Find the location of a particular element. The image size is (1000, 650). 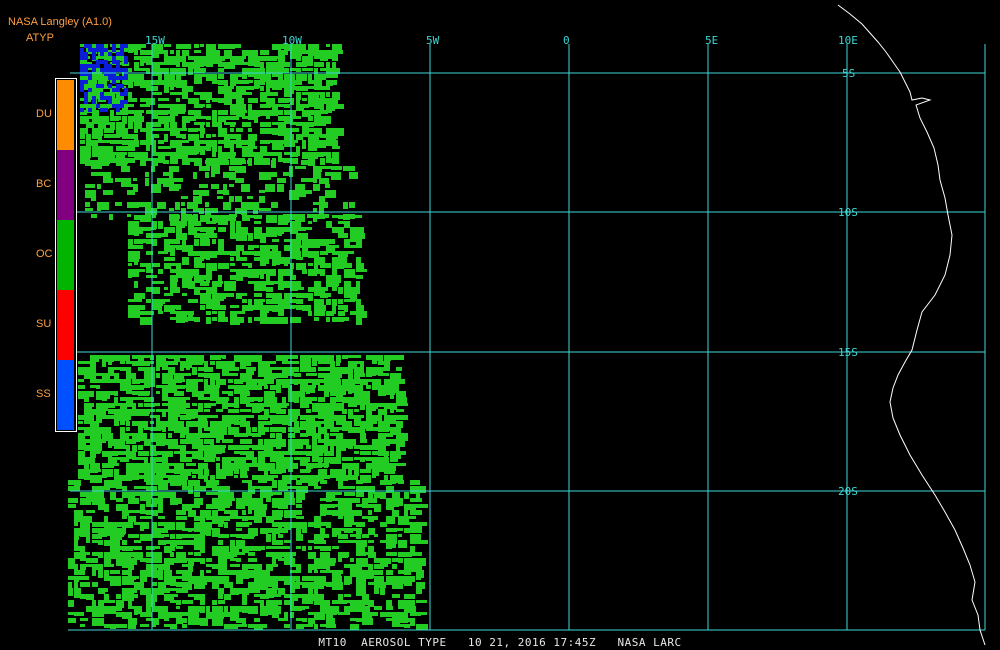

coastline is located at coordinates (911, 325).